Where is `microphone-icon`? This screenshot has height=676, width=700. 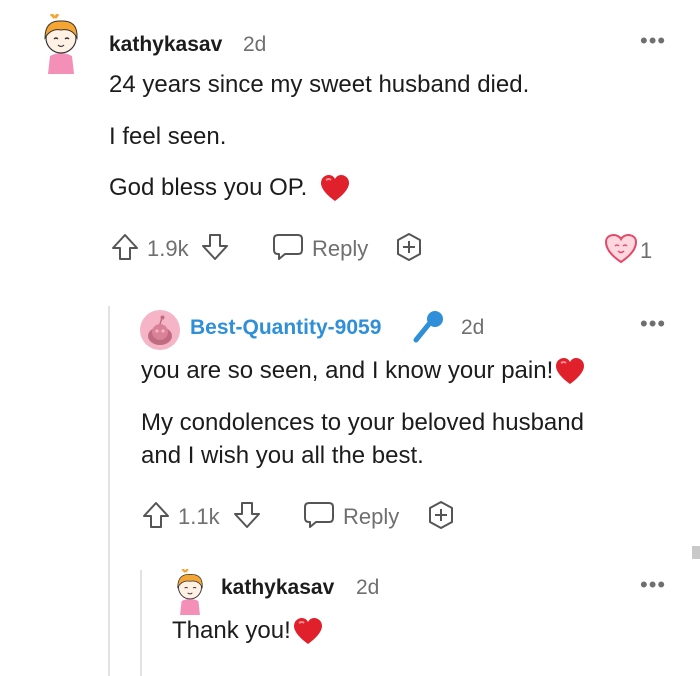 microphone-icon is located at coordinates (429, 326).